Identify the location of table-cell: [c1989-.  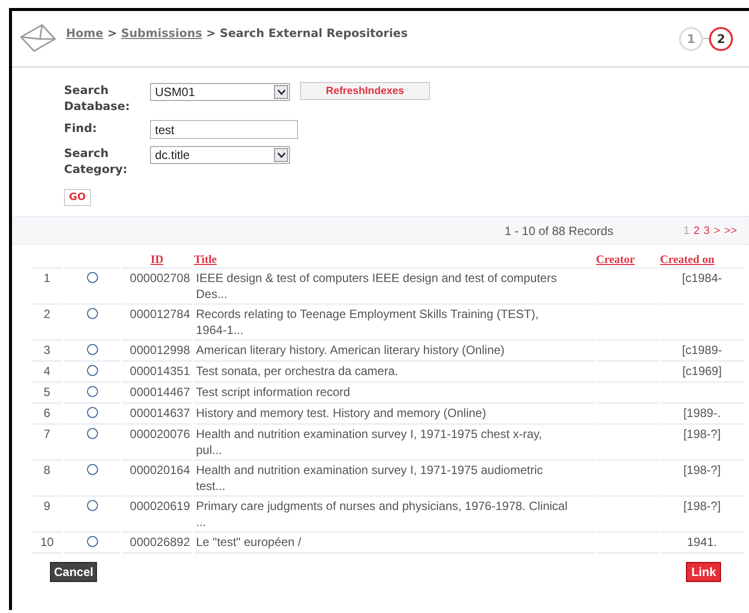
(702, 350).